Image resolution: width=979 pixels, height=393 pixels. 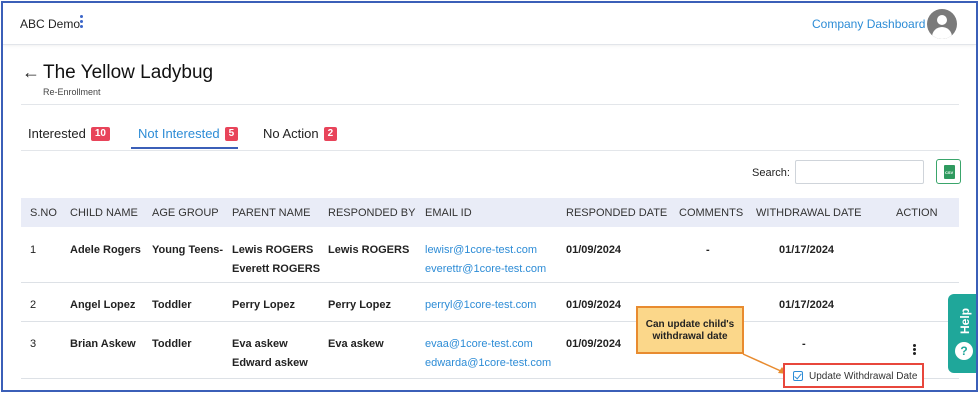 What do you see at coordinates (33, 305) in the screenshot?
I see `cell-sno: 2` at bounding box center [33, 305].